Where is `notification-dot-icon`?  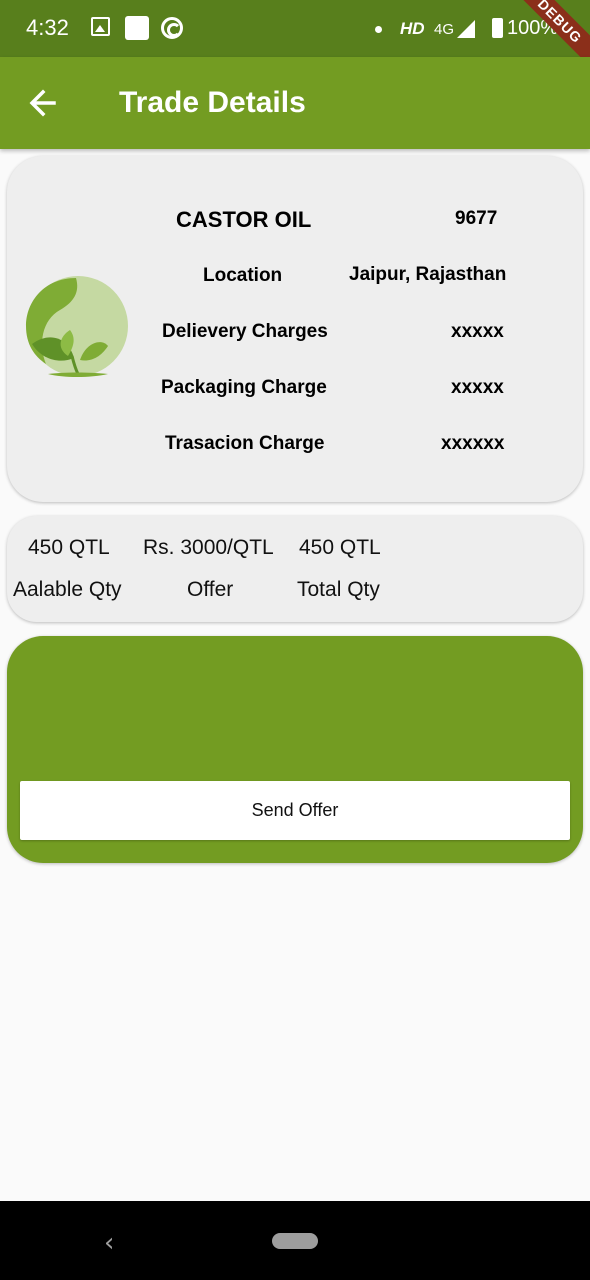
notification-dot-icon is located at coordinates (378, 29).